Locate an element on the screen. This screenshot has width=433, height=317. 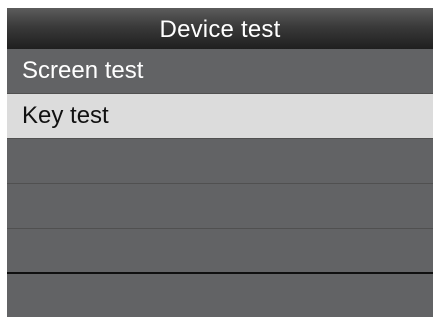
menu-item-key-test: Key test is located at coordinates (220, 116).